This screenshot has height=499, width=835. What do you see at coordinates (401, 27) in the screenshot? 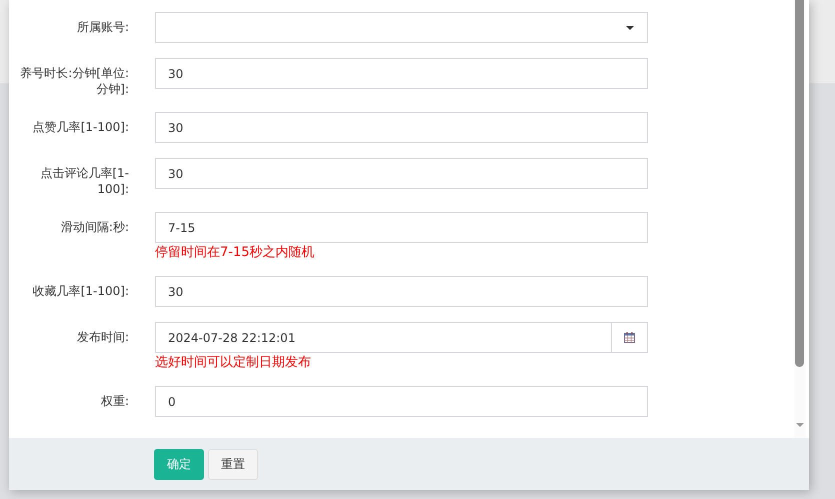
I see `select-field` at bounding box center [401, 27].